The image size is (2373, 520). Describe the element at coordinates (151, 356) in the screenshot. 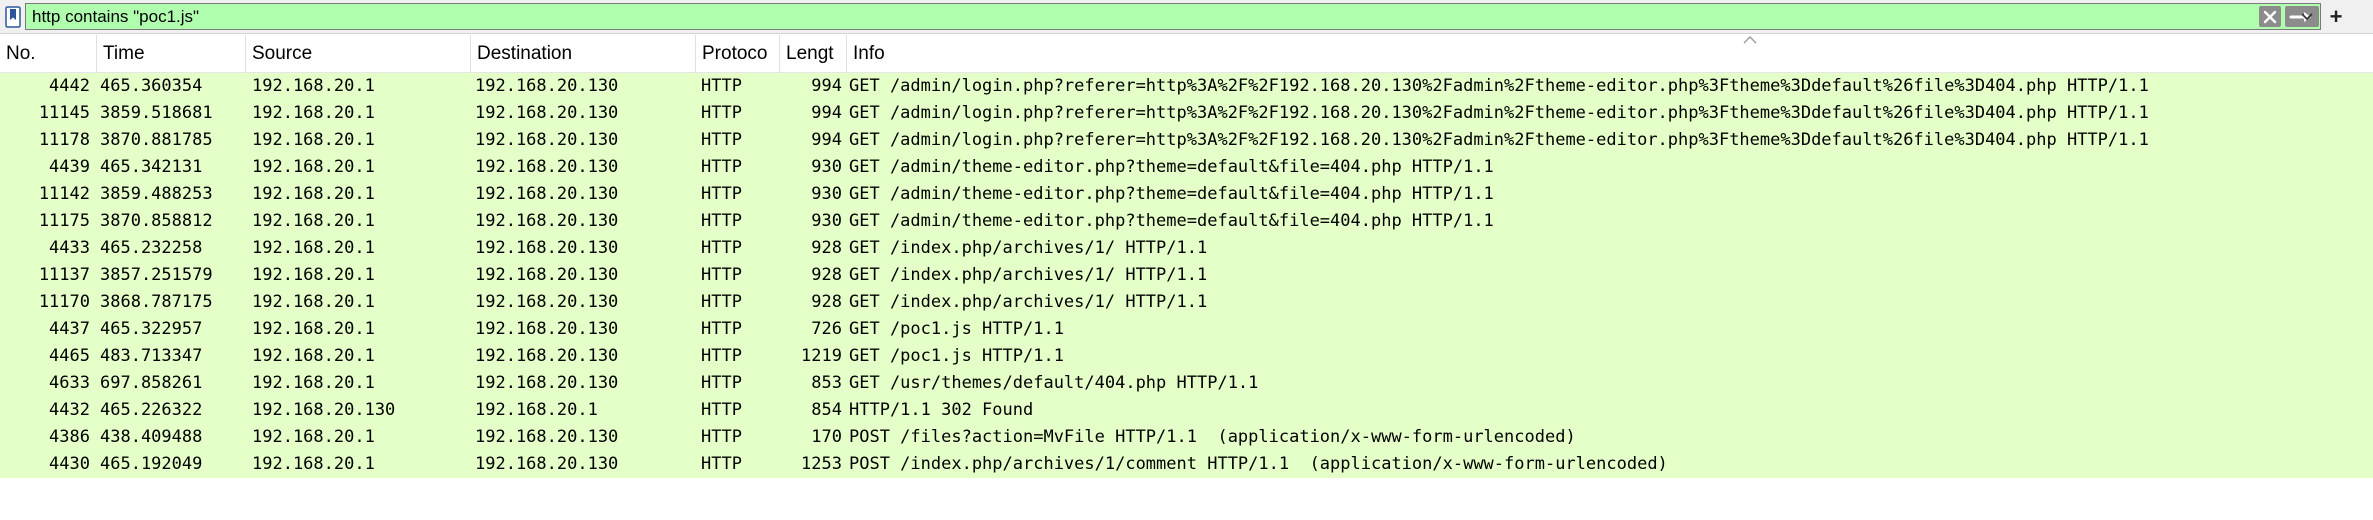

I see `packet-time: 483.713347` at that location.